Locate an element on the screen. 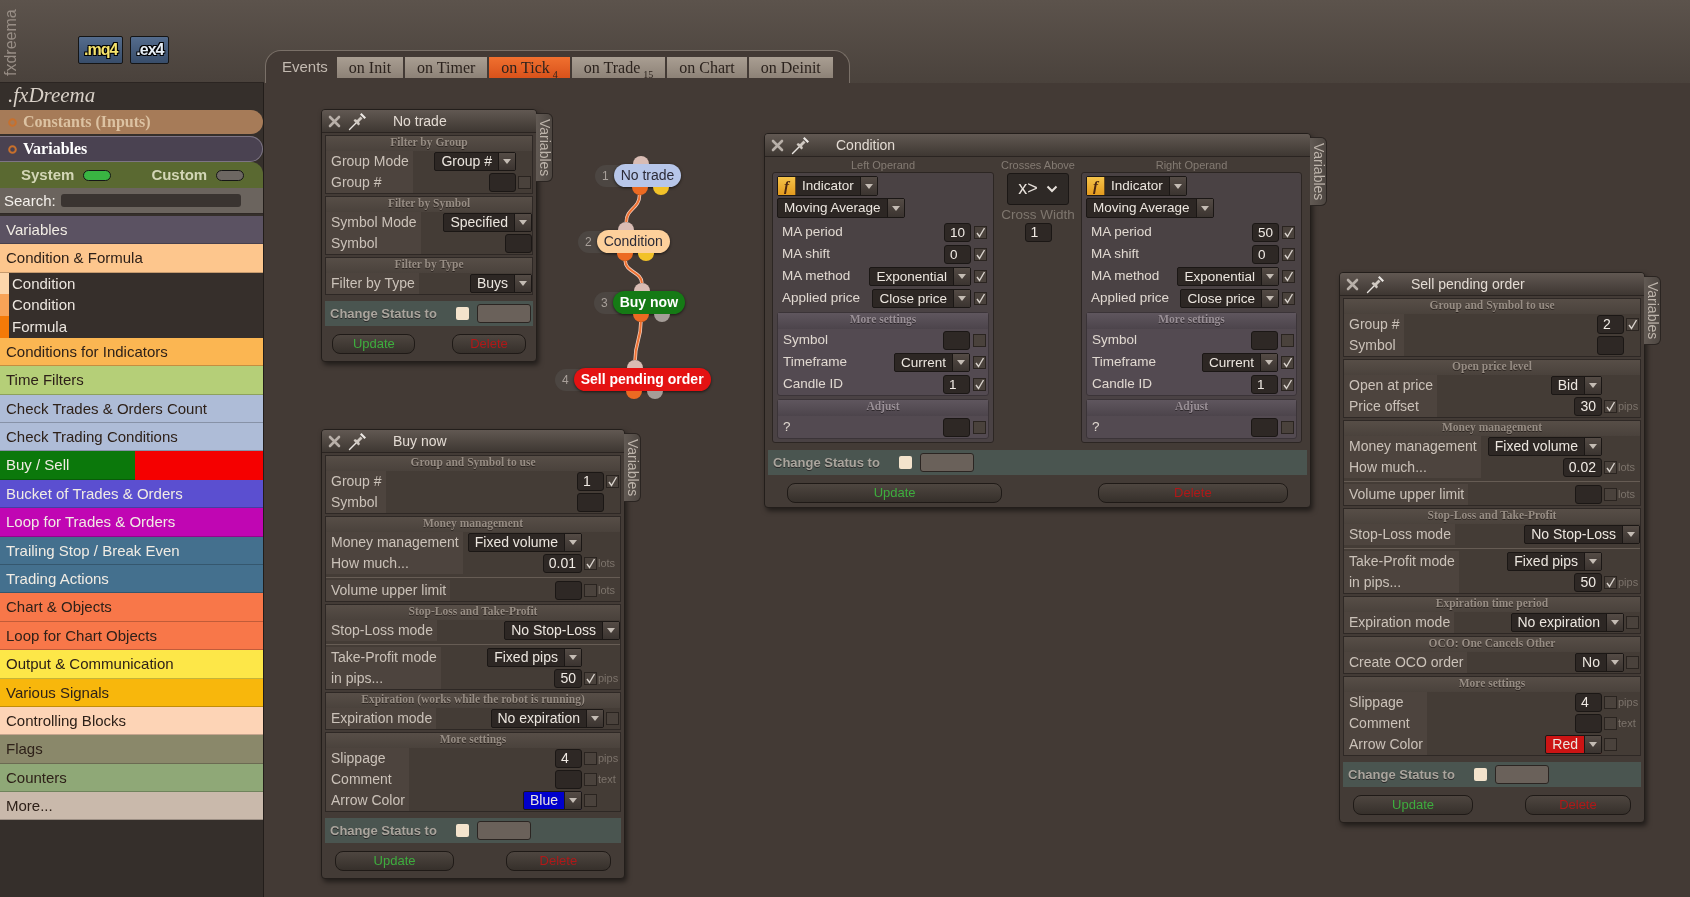 This screenshot has width=1690, height=897. operator-dropdown: x> is located at coordinates (1038, 189).